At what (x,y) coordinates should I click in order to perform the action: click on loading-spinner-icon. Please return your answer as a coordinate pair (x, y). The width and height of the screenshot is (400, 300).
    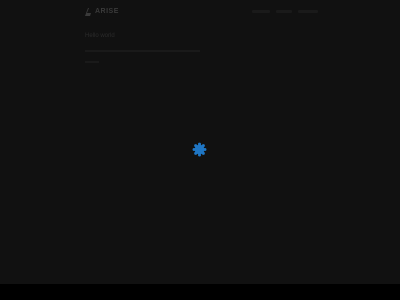
    Looking at the image, I should click on (199, 149).